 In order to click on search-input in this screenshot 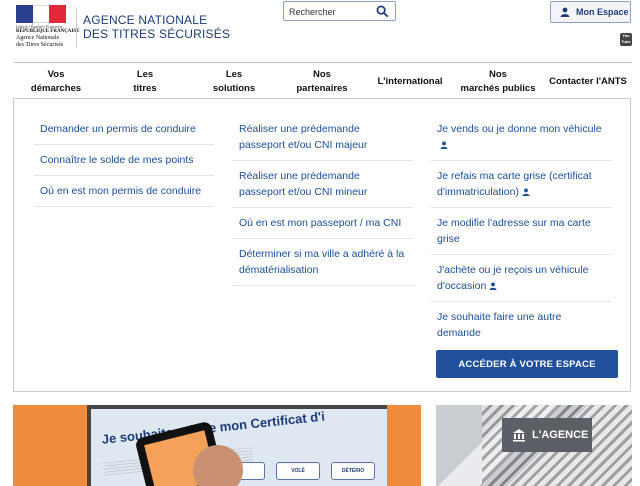, I will do `click(329, 11)`.